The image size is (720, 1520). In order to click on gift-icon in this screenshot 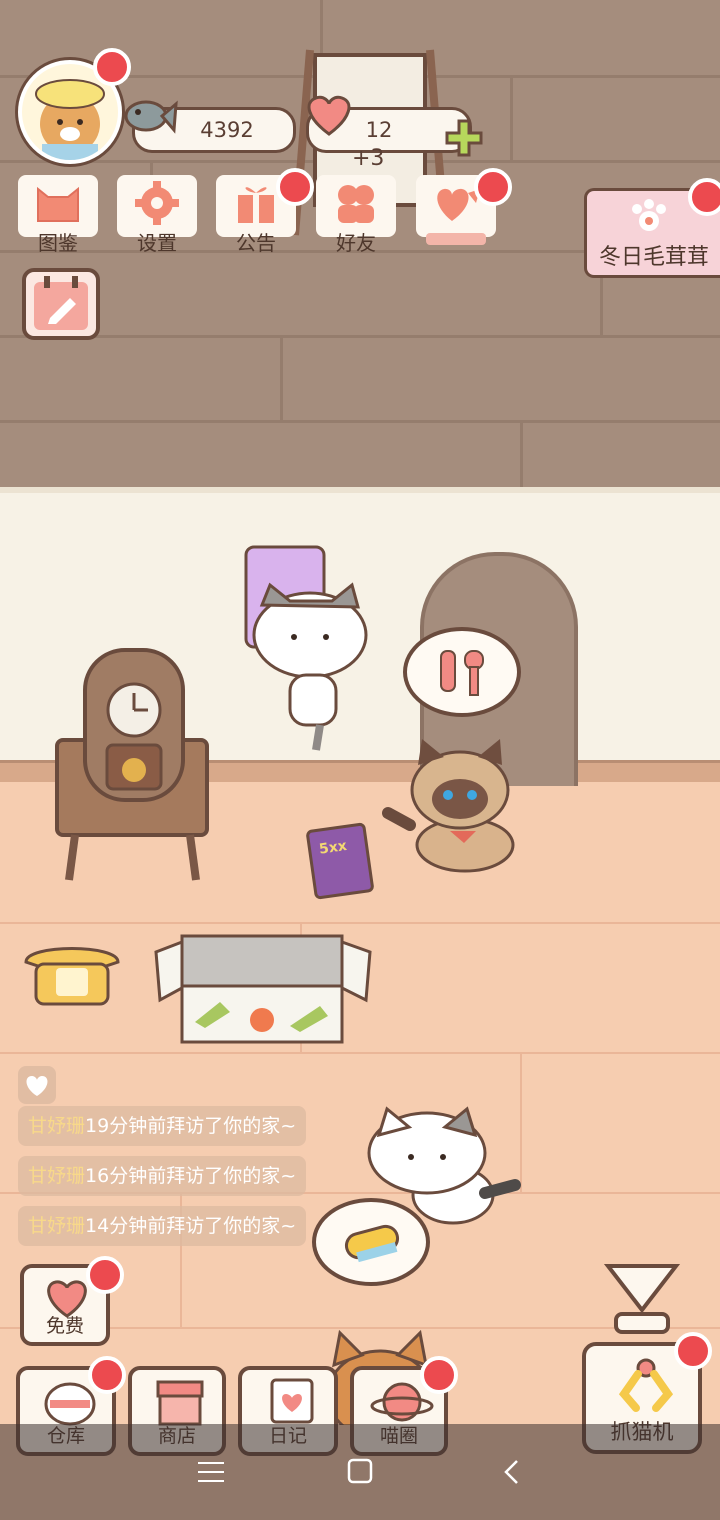, I will do `click(256, 205)`.